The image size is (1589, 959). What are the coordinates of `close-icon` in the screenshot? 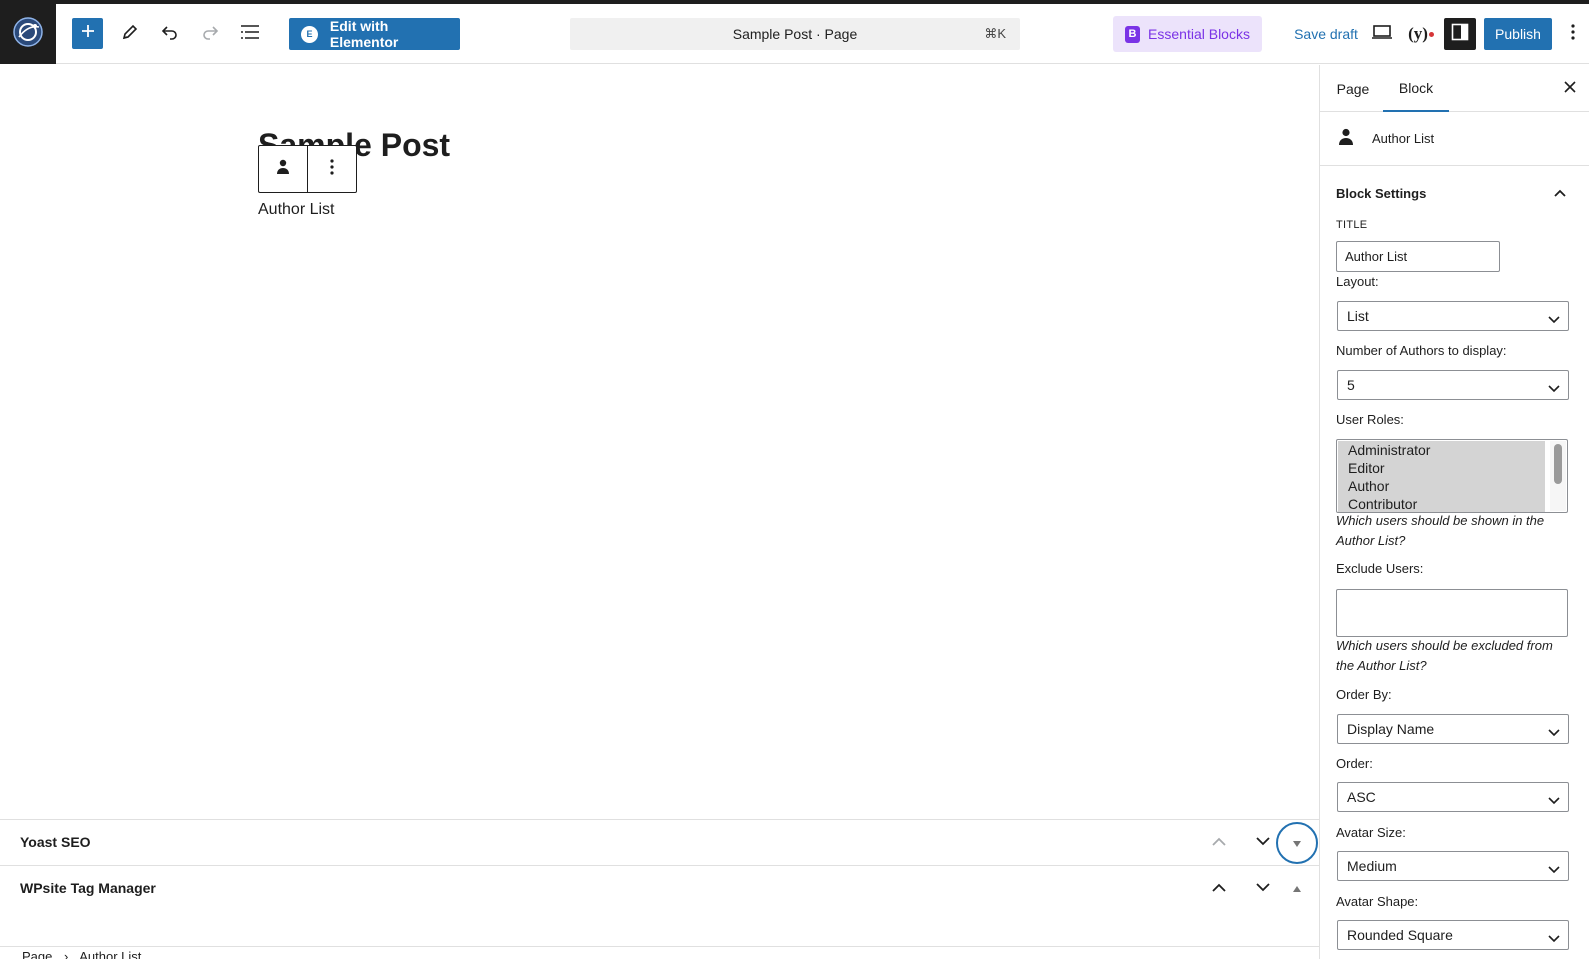 It's located at (1570, 89).